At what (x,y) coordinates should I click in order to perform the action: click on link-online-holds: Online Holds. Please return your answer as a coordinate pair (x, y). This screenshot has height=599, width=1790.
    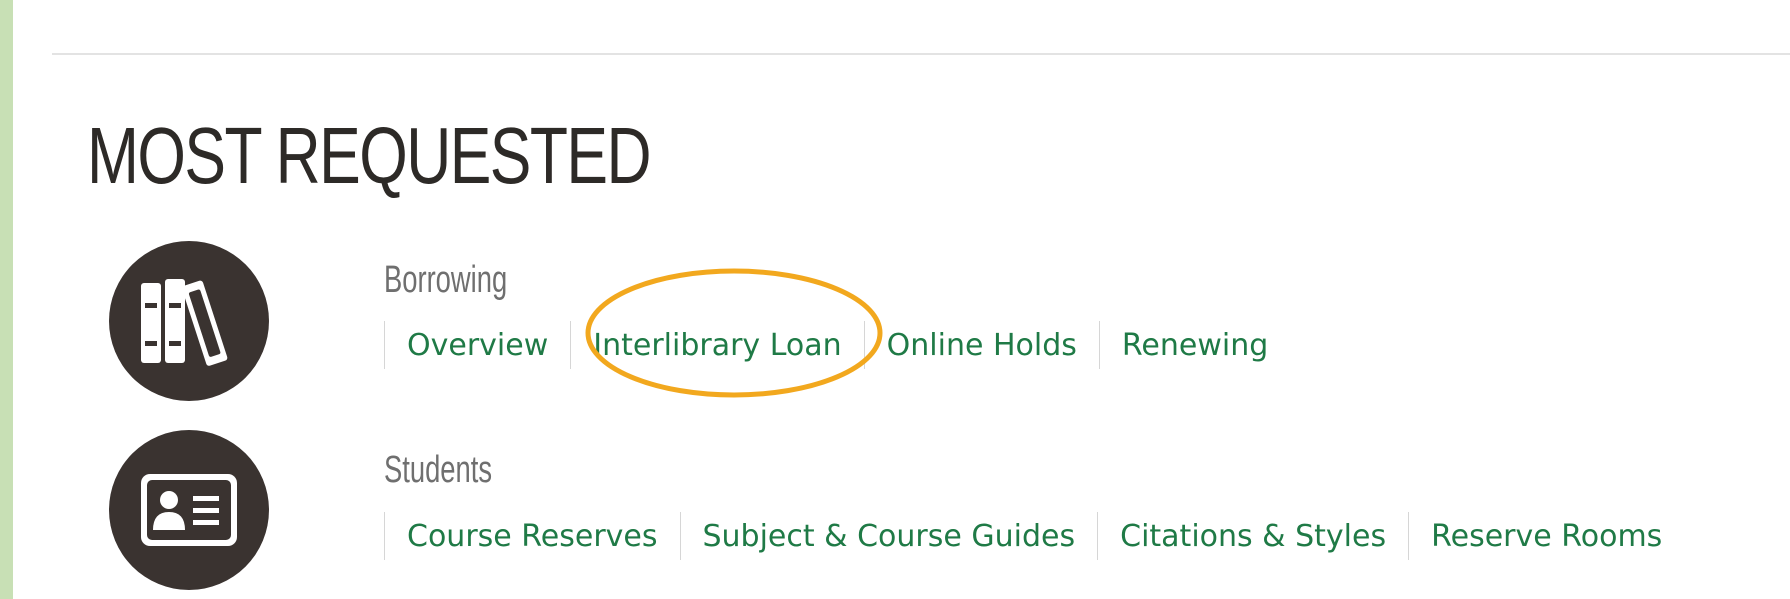
    Looking at the image, I should click on (981, 345).